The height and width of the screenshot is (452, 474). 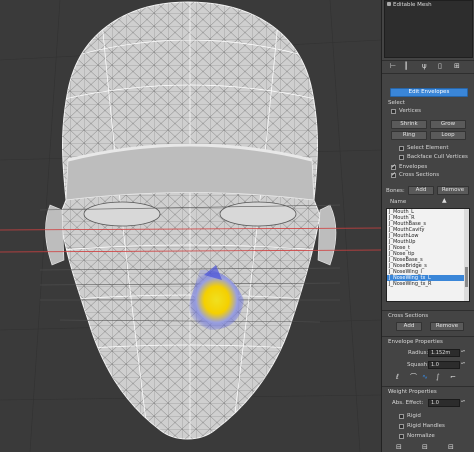 What do you see at coordinates (466, 277) in the screenshot?
I see `scrollbar-thumb` at bounding box center [466, 277].